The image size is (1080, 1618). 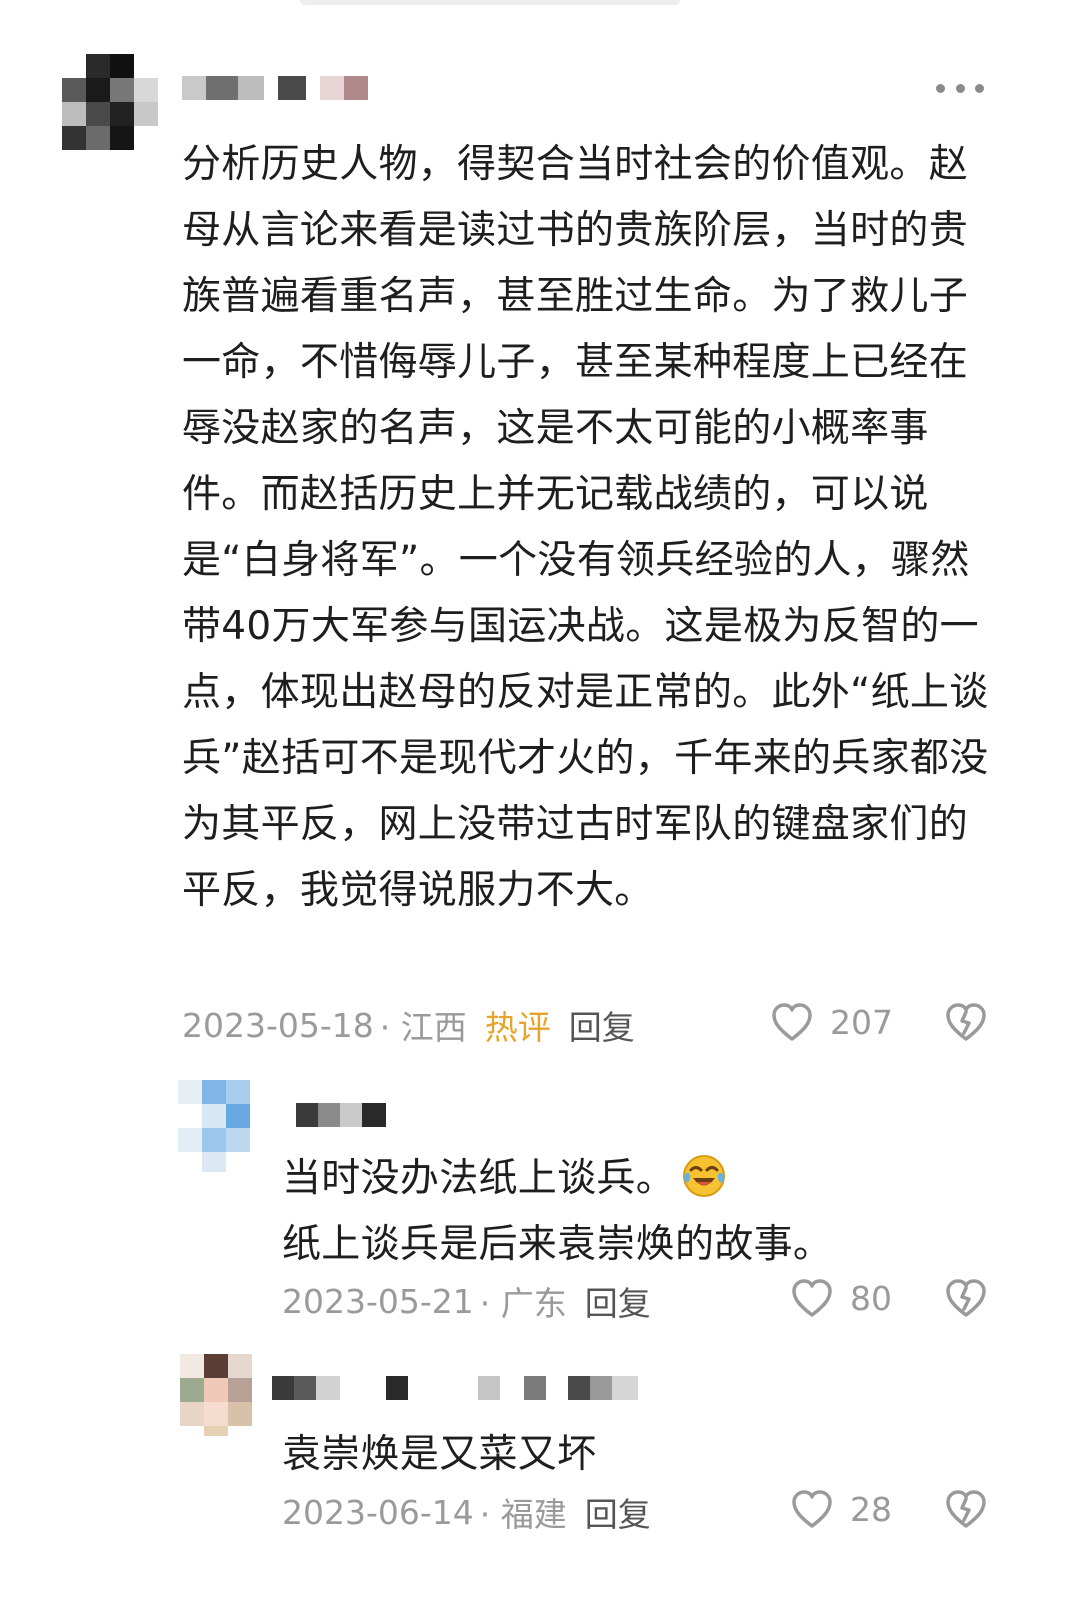 What do you see at coordinates (871, 1509) in the screenshot?
I see `like-count: 28` at bounding box center [871, 1509].